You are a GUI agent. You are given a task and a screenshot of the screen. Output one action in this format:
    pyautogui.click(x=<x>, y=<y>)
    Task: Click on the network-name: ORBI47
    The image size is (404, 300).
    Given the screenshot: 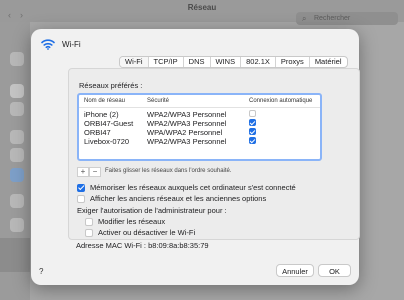 What is the action you would take?
    pyautogui.click(x=97, y=132)
    